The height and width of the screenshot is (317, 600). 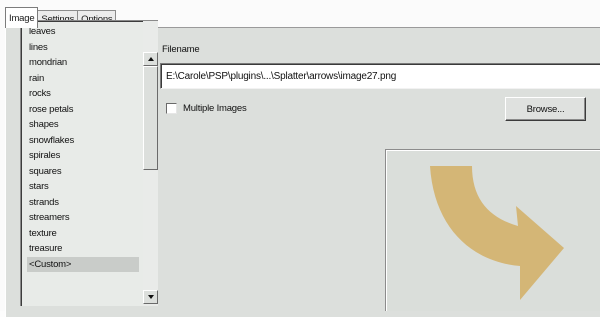 I want to click on tab-image: Image, so click(x=22, y=17).